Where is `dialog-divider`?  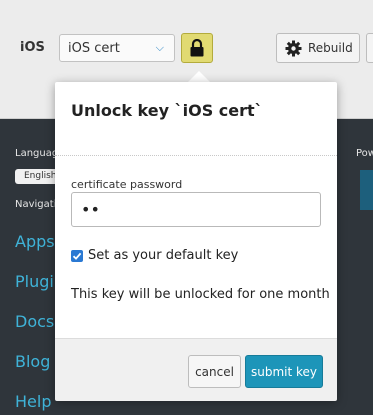
dialog-divider is located at coordinates (196, 155).